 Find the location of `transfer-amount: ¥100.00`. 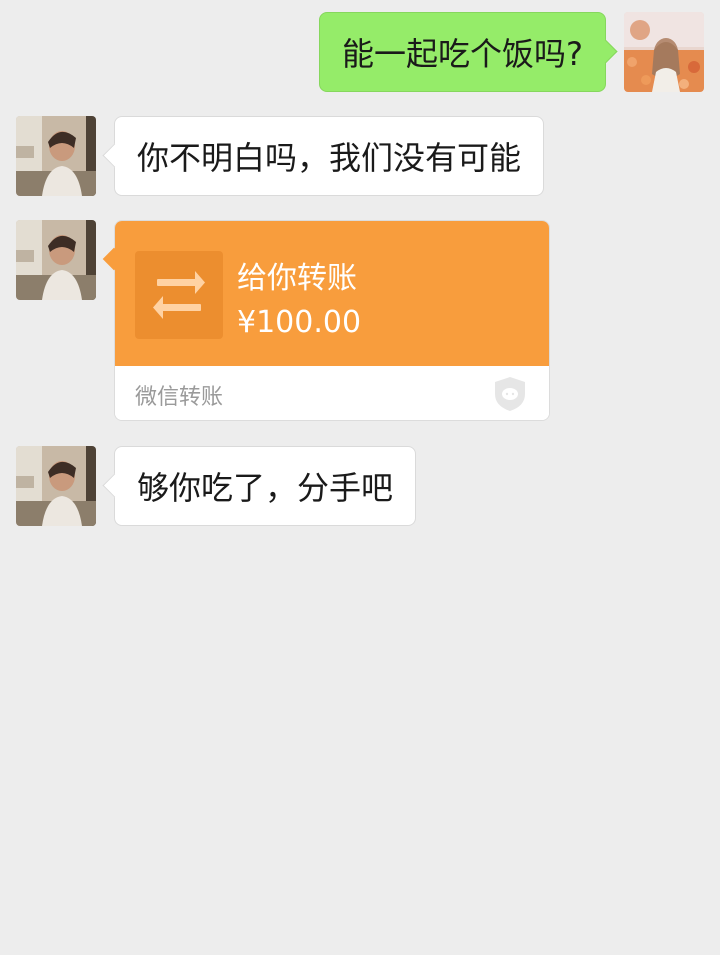

transfer-amount: ¥100.00 is located at coordinates (299, 322).